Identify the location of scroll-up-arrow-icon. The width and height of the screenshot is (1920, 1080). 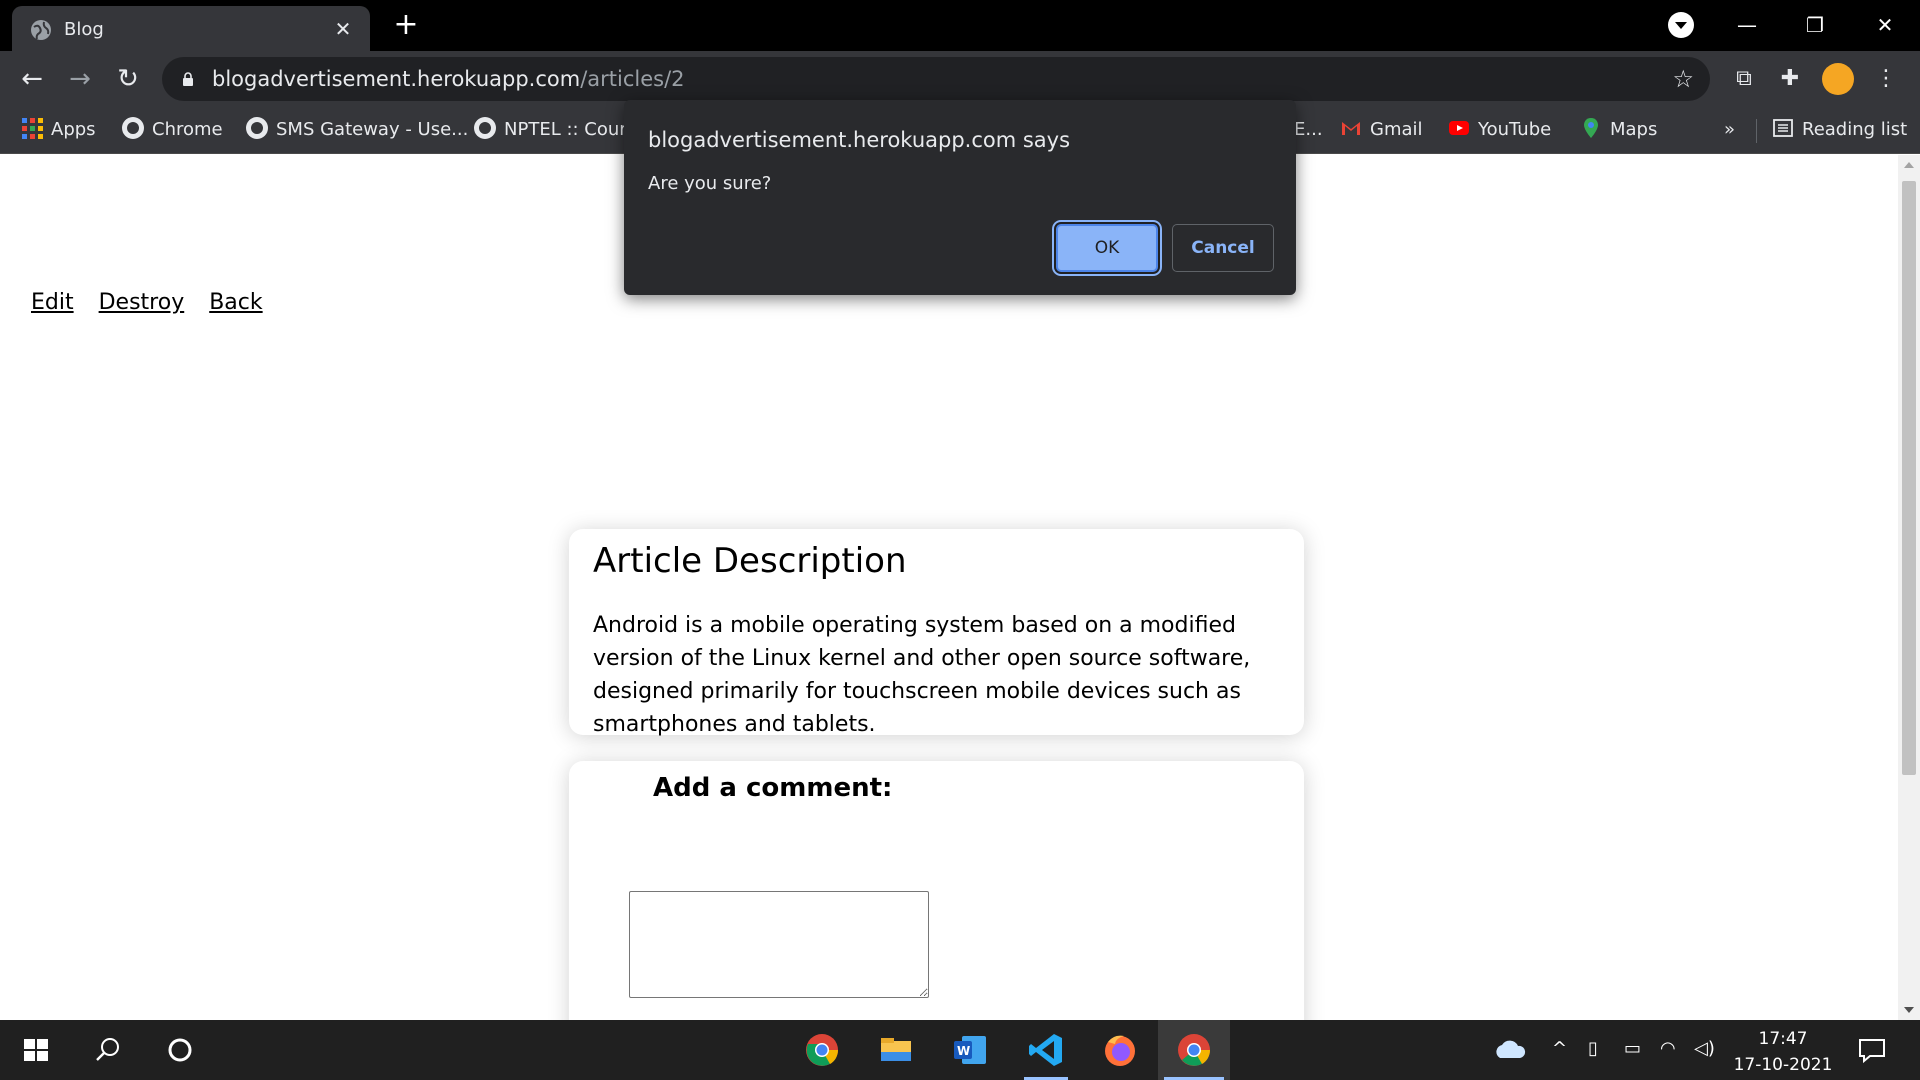
(1909, 165).